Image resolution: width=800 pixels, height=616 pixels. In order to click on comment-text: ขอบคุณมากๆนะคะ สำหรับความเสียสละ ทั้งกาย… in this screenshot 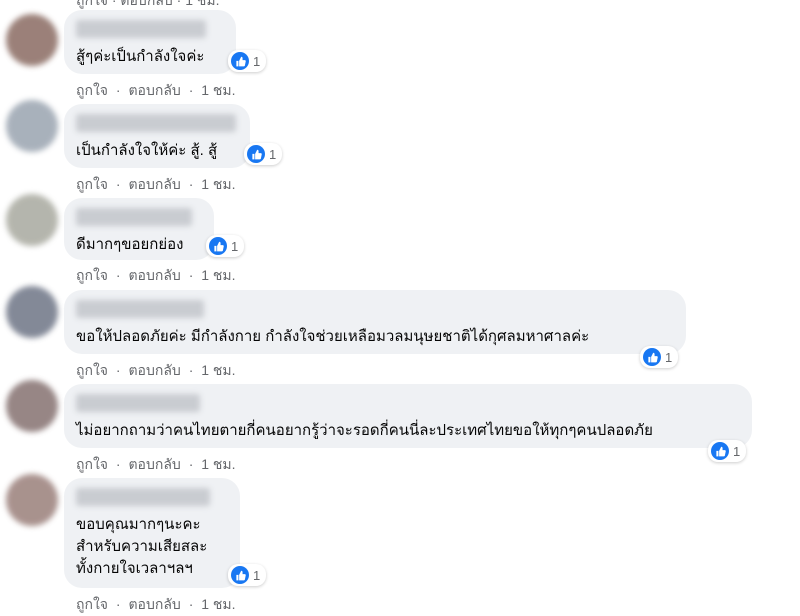, I will do `click(142, 546)`.